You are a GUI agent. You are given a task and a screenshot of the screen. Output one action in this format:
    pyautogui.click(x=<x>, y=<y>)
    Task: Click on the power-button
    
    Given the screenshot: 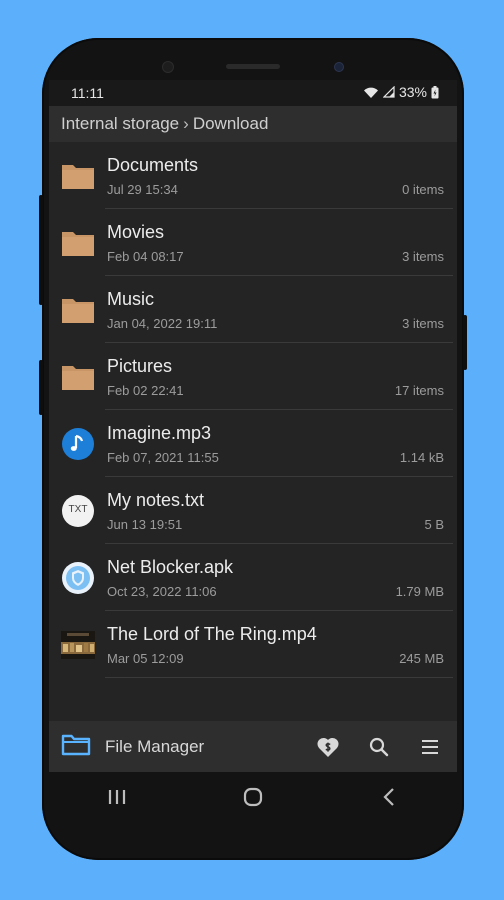 What is the action you would take?
    pyautogui.click(x=465, y=342)
    